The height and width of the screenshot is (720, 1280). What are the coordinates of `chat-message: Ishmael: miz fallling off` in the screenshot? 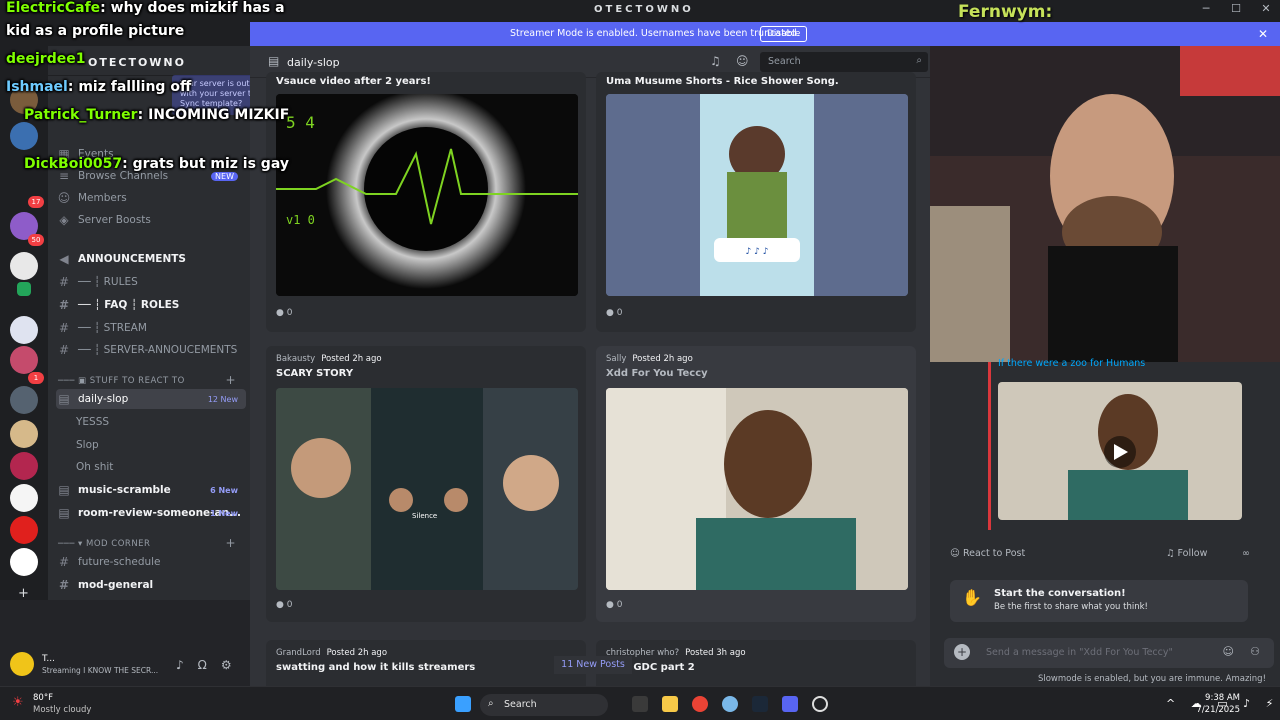 It's located at (99, 87).